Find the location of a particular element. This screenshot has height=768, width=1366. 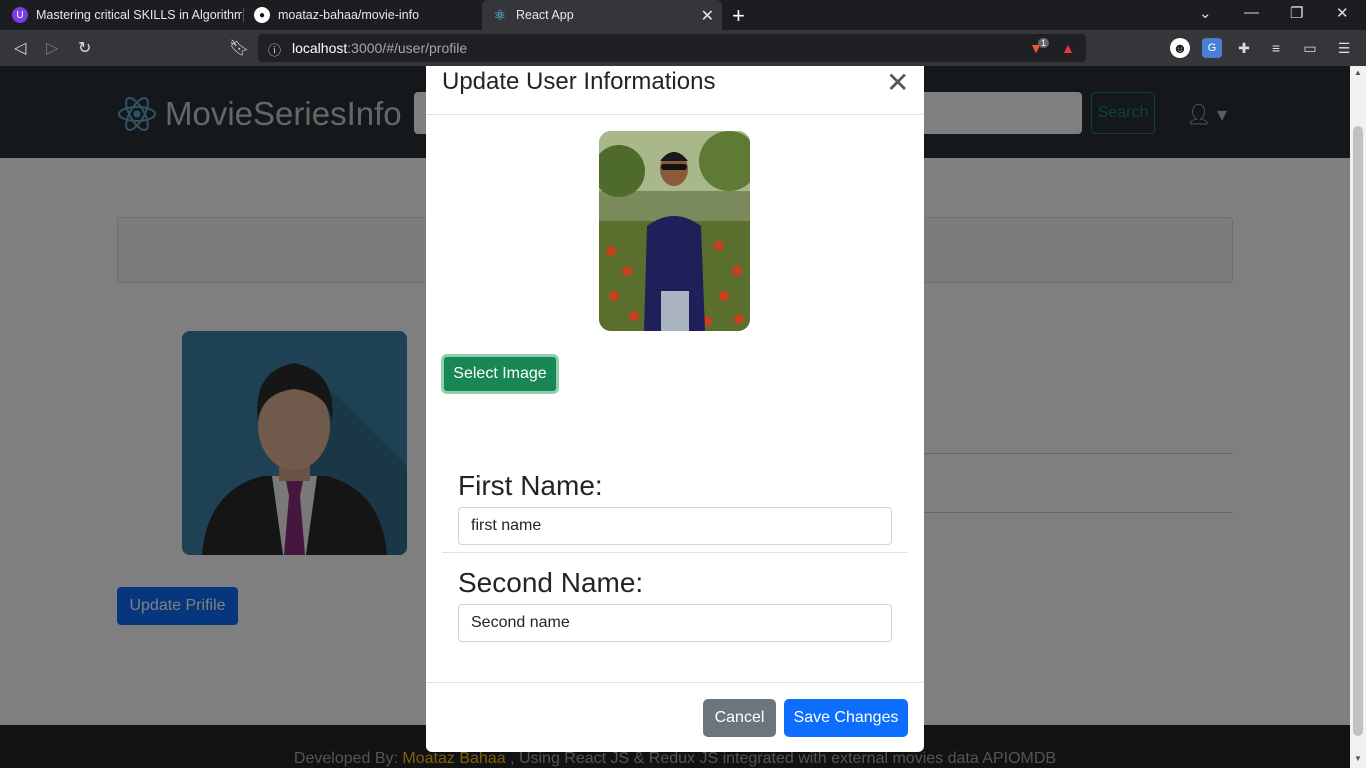

modal-header: Update User Informations ✕ is located at coordinates (675, 90).